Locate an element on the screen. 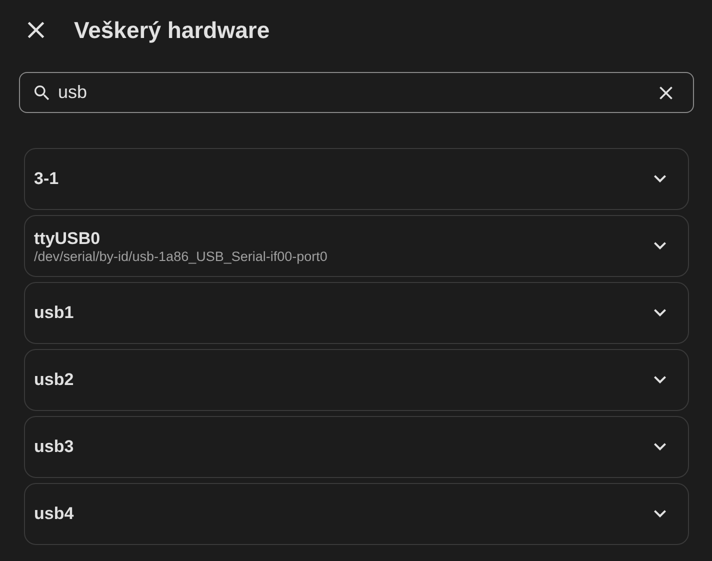  device-item: usb3 is located at coordinates (356, 447).